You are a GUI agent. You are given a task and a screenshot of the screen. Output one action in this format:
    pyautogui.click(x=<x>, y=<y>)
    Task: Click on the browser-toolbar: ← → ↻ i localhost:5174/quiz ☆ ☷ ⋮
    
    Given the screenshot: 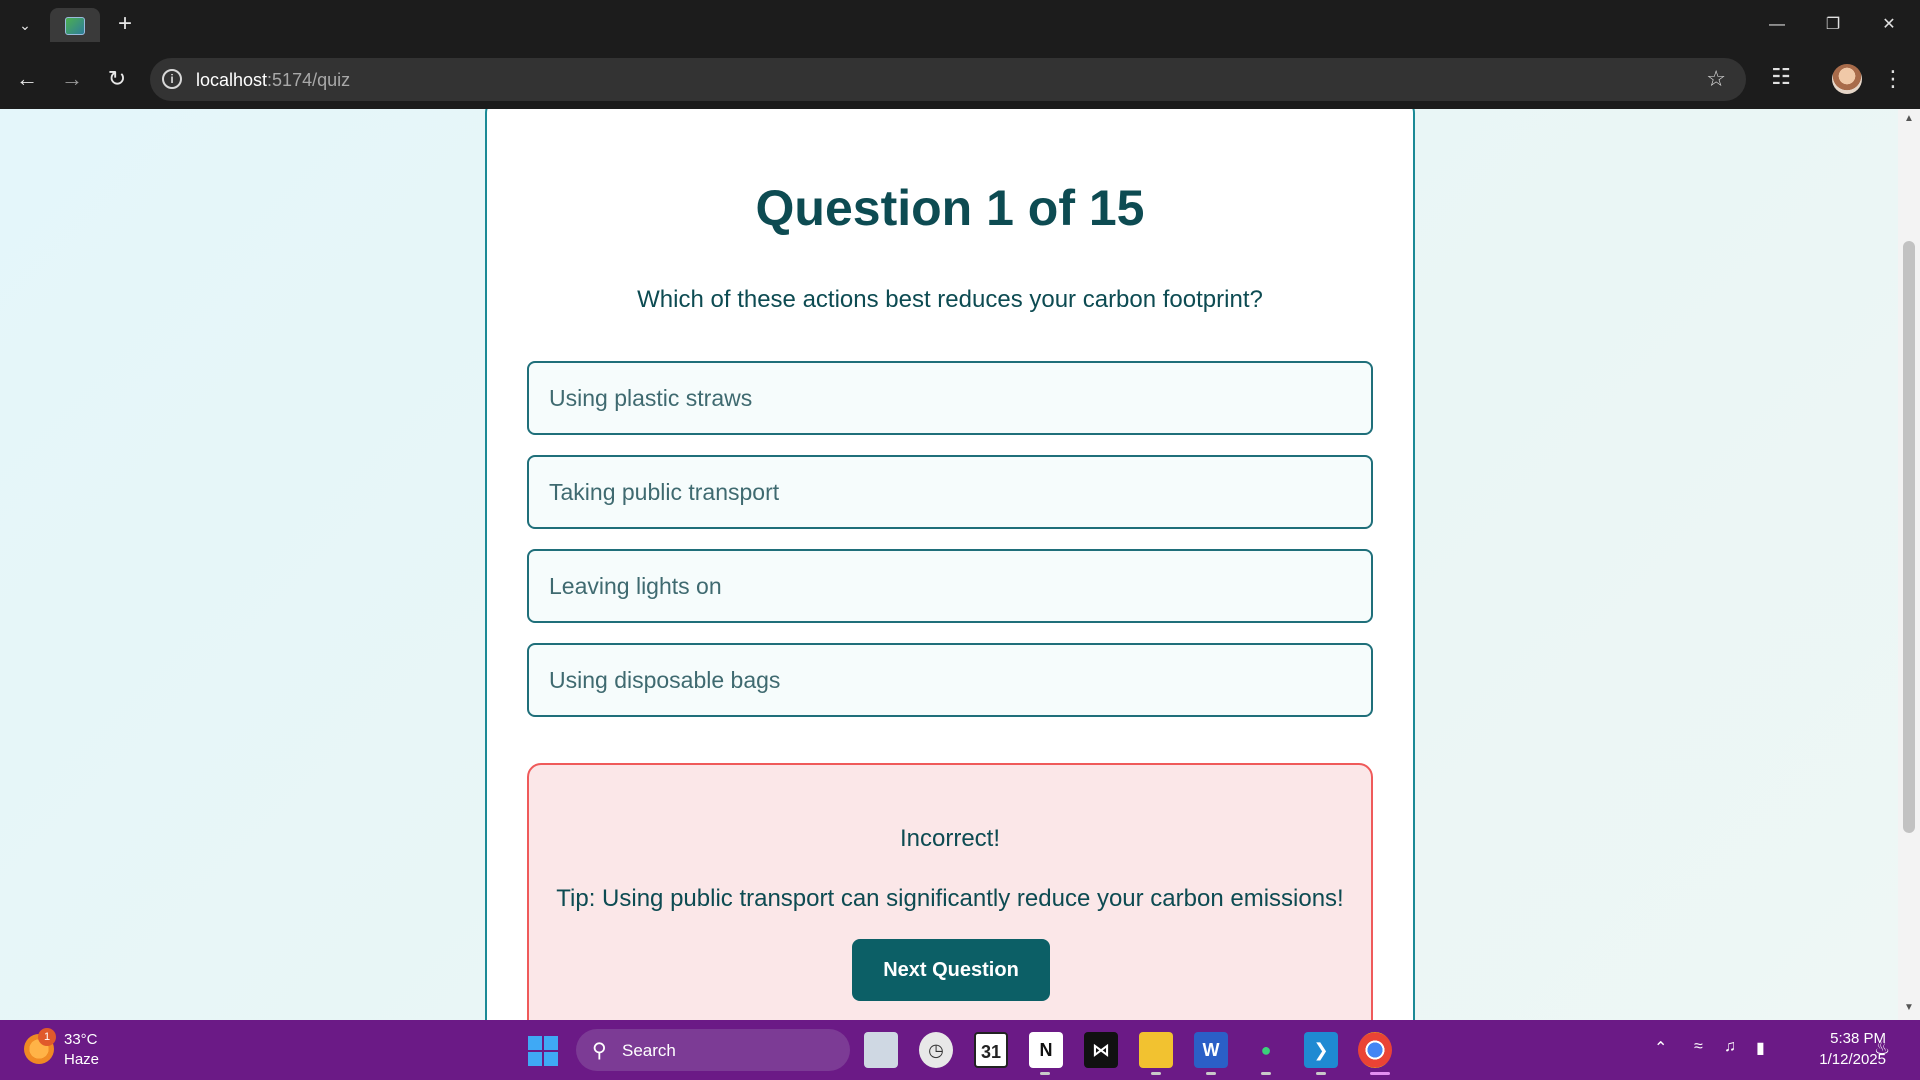 What is the action you would take?
    pyautogui.click(x=960, y=79)
    